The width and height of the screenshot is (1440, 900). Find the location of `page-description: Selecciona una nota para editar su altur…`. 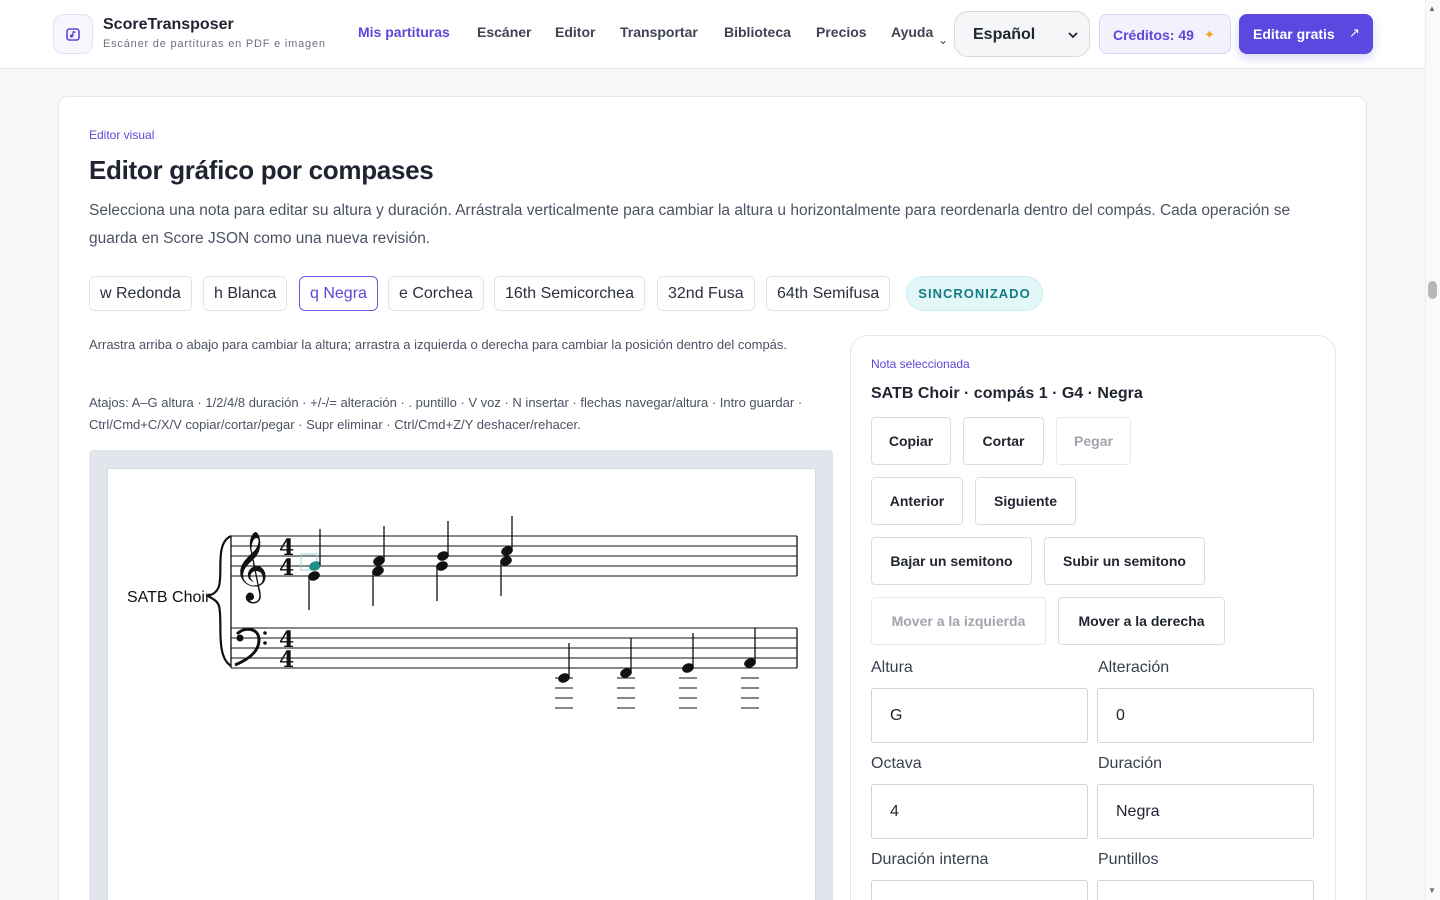

page-description: Selecciona una nota para editar su altur… is located at coordinates (690, 224).